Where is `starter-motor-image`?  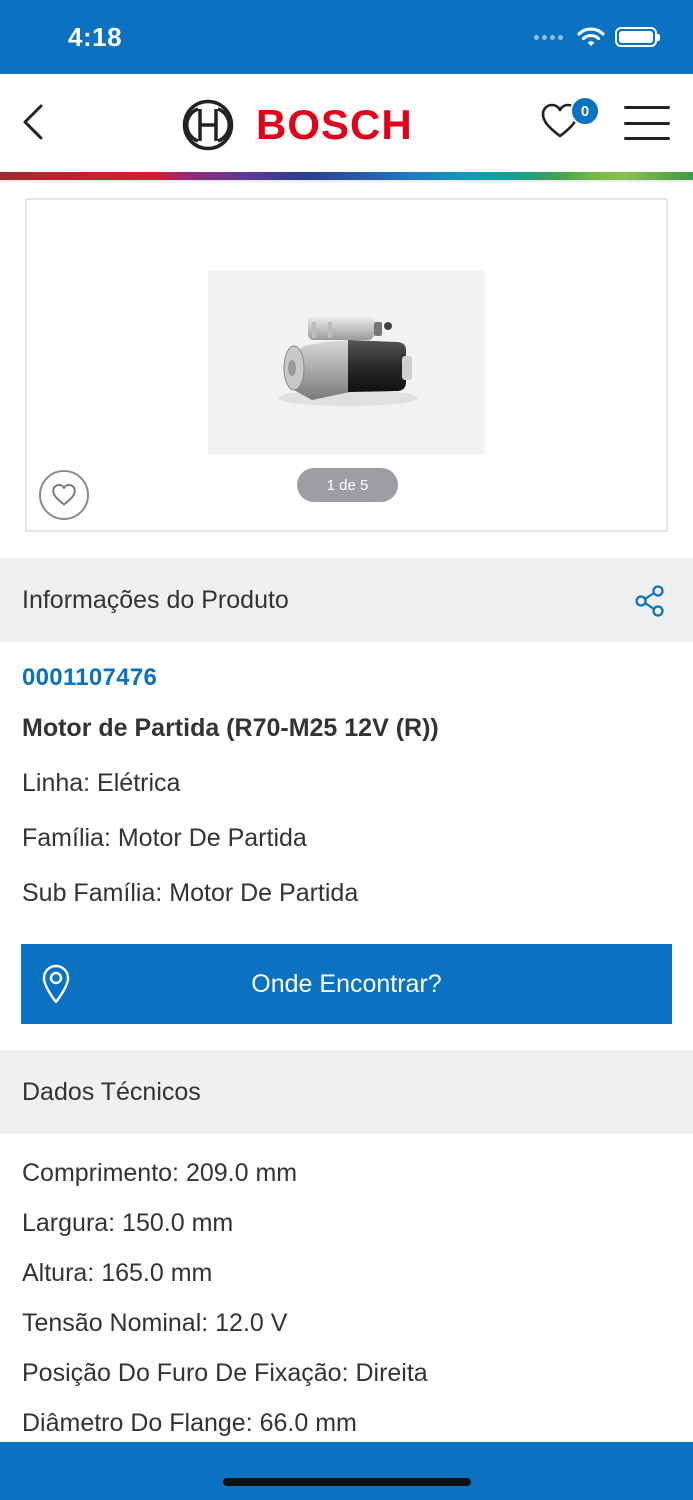 starter-motor-image is located at coordinates (348, 361).